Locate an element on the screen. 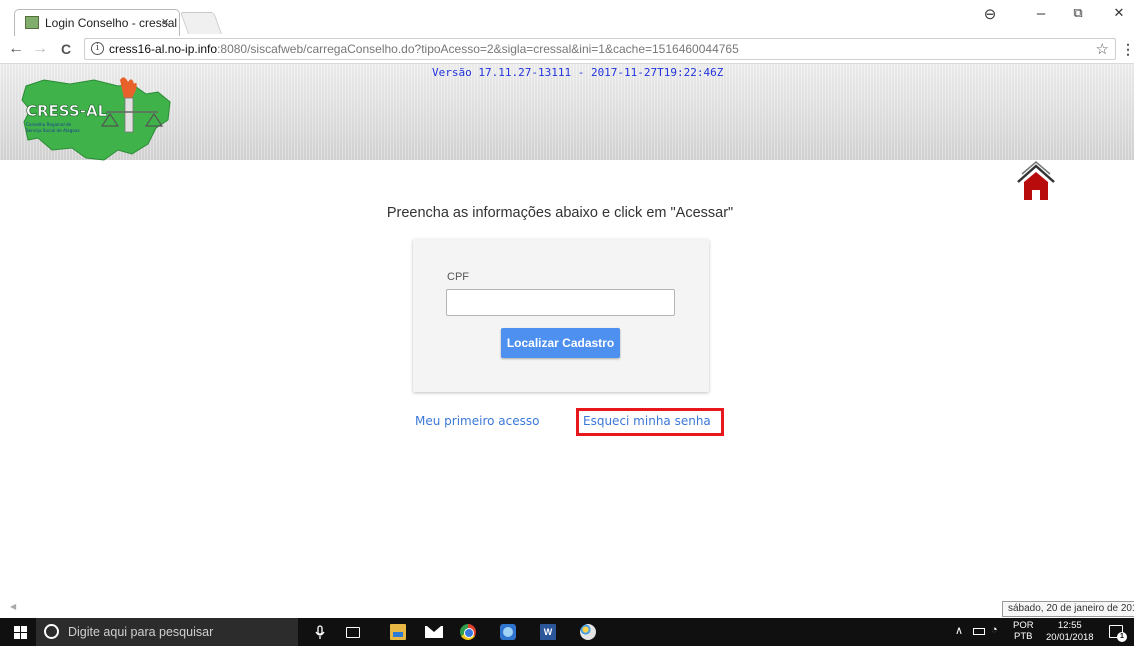  browser-tab: Login Conselho - cressal × is located at coordinates (97, 22).